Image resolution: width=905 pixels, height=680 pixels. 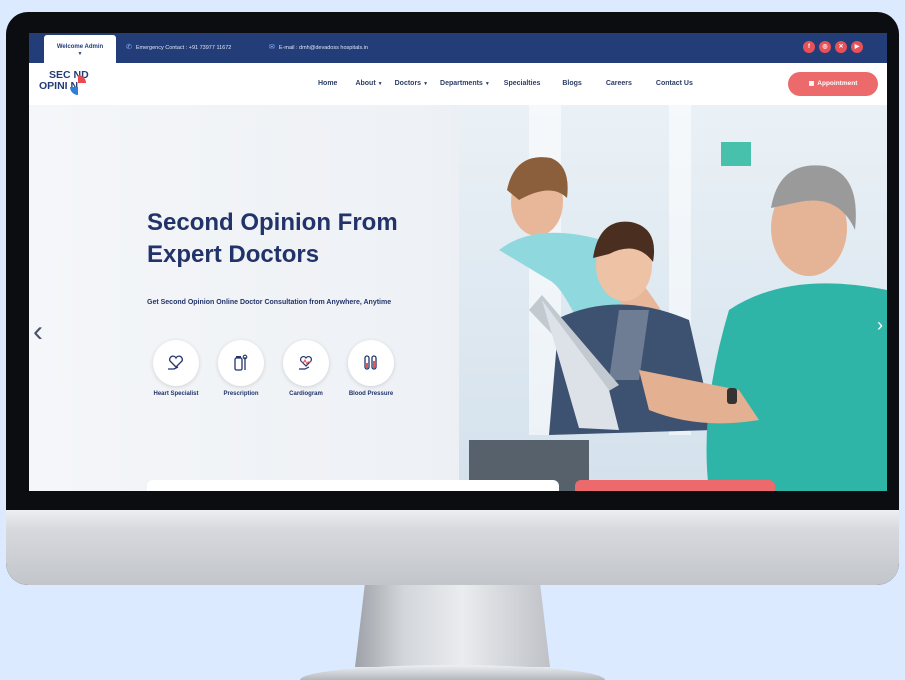 What do you see at coordinates (837, 83) in the screenshot?
I see `appointment-label: Appointment` at bounding box center [837, 83].